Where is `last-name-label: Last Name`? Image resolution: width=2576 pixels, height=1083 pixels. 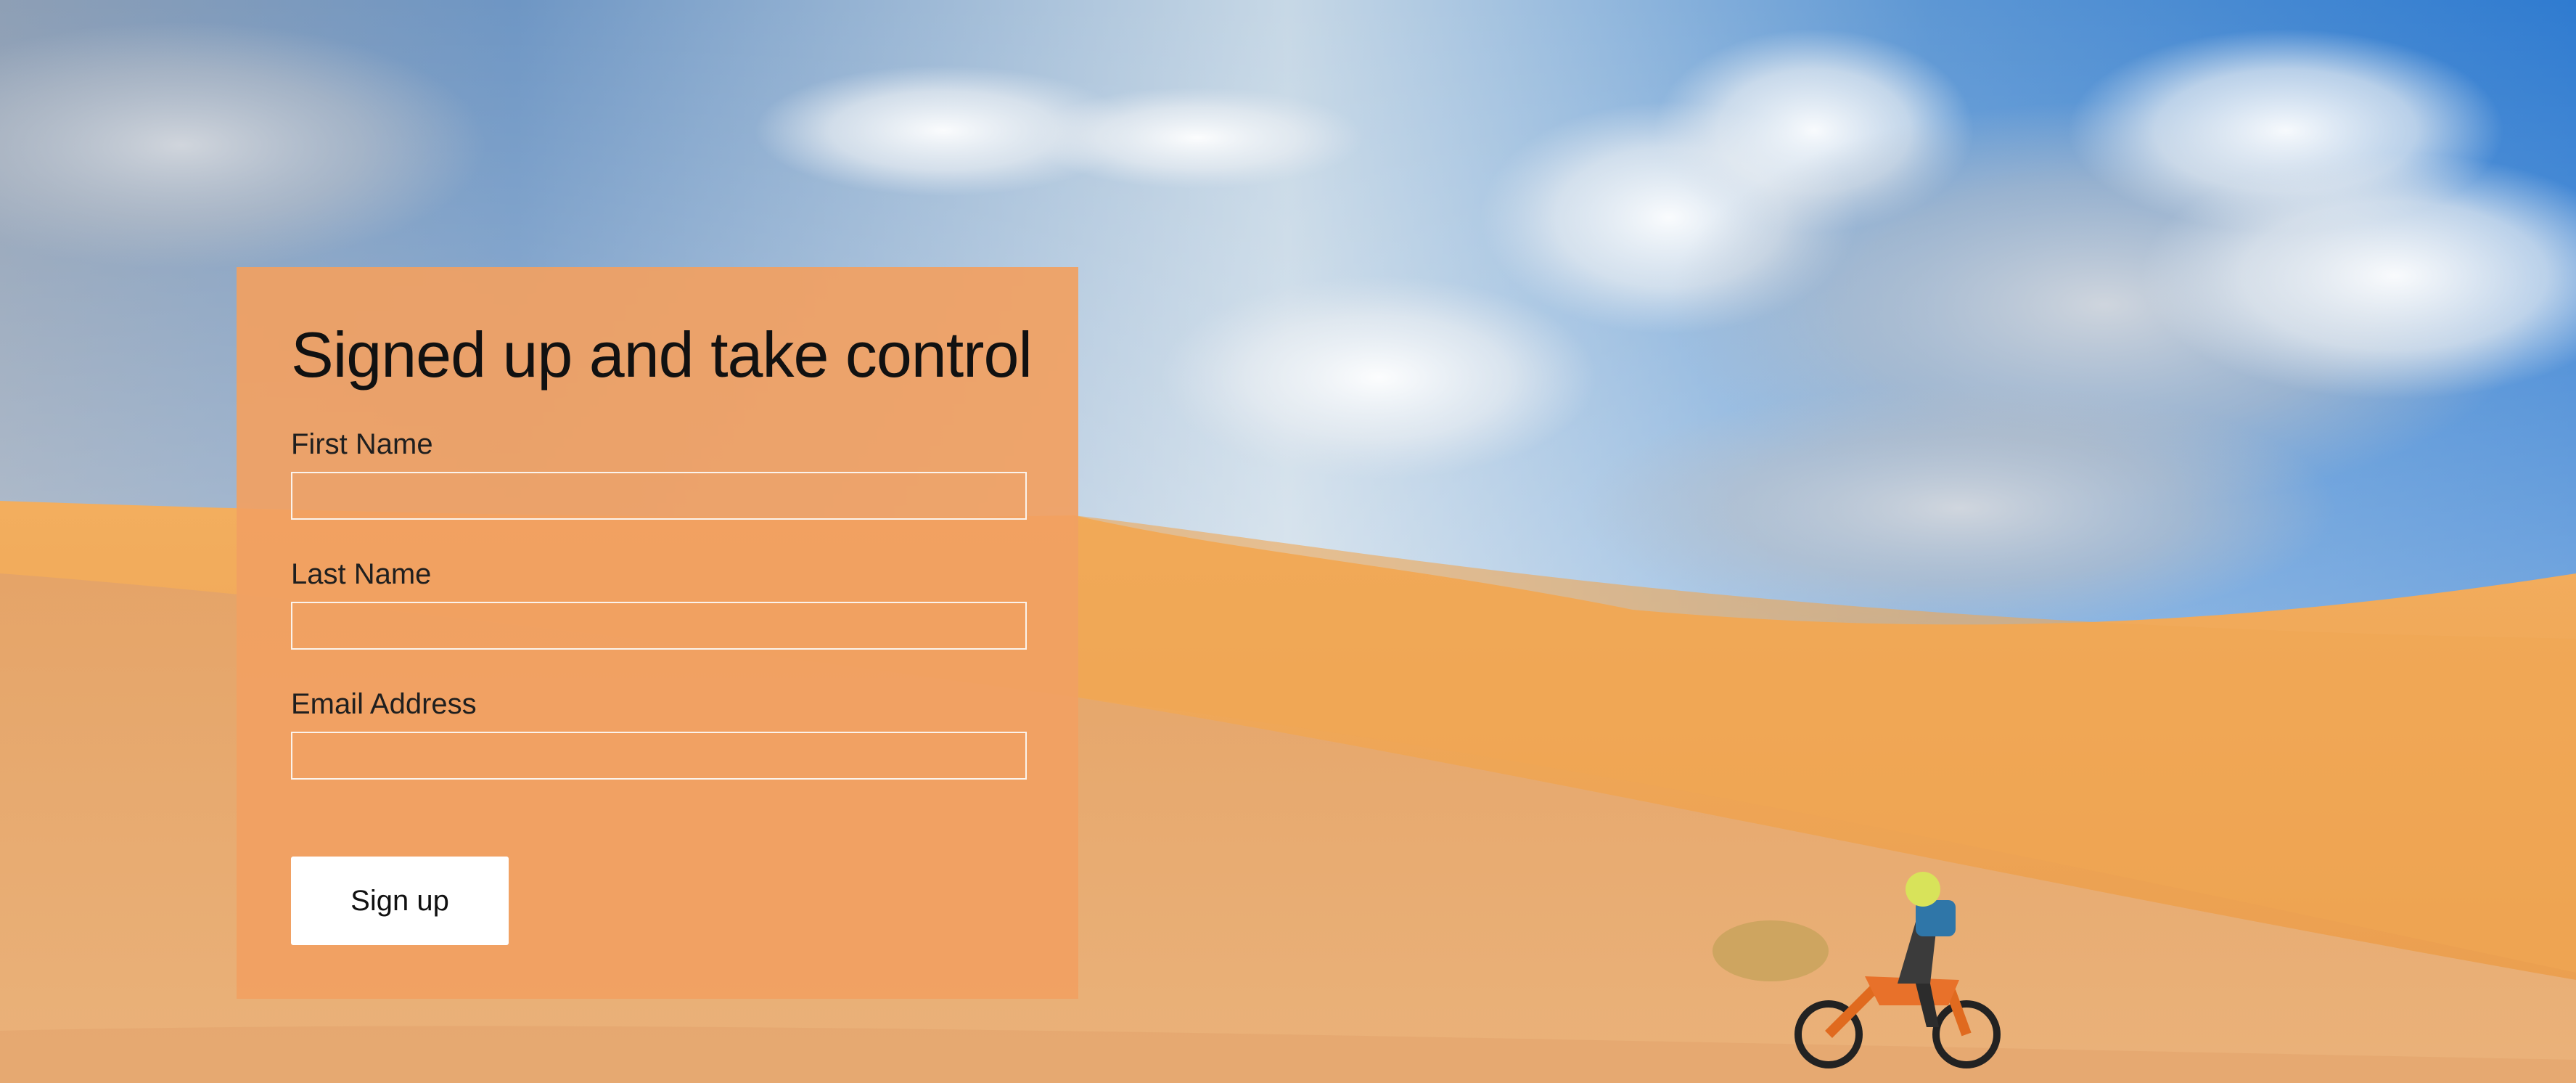 last-name-label: Last Name is located at coordinates (361, 574).